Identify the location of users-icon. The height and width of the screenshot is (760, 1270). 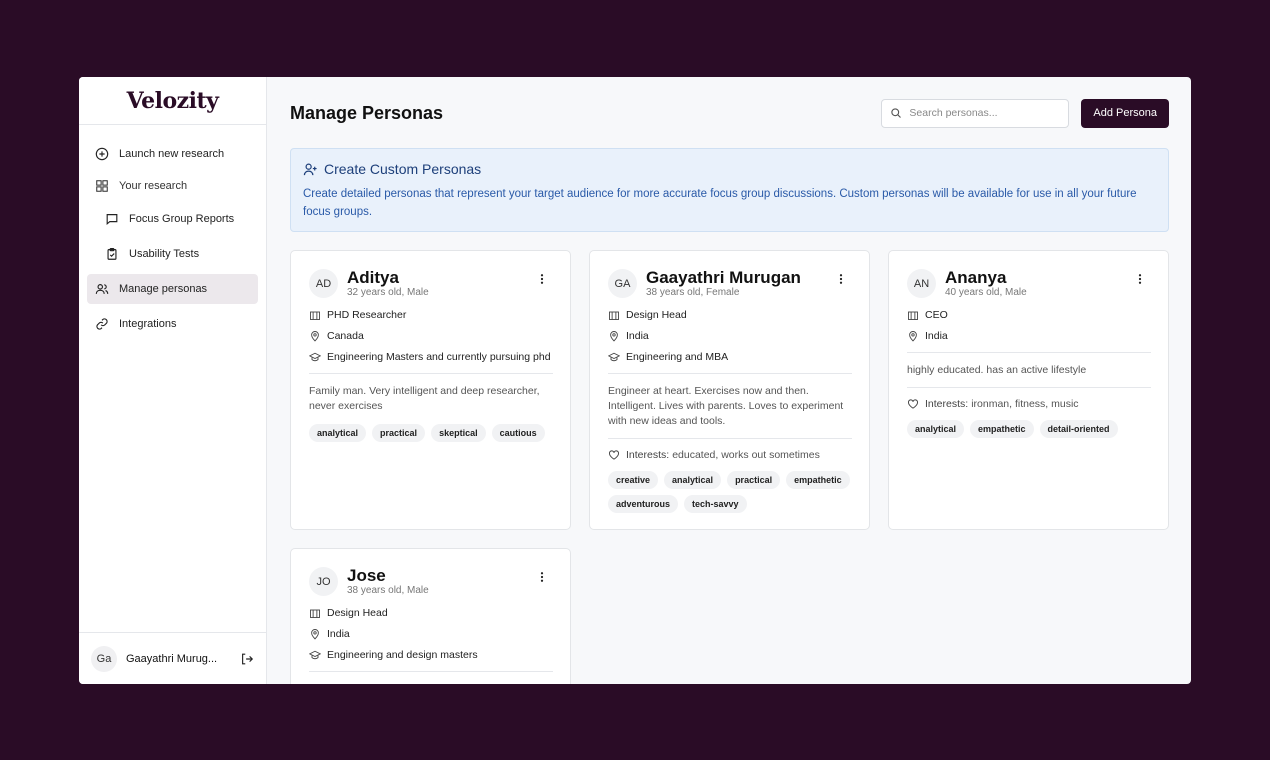
(102, 289).